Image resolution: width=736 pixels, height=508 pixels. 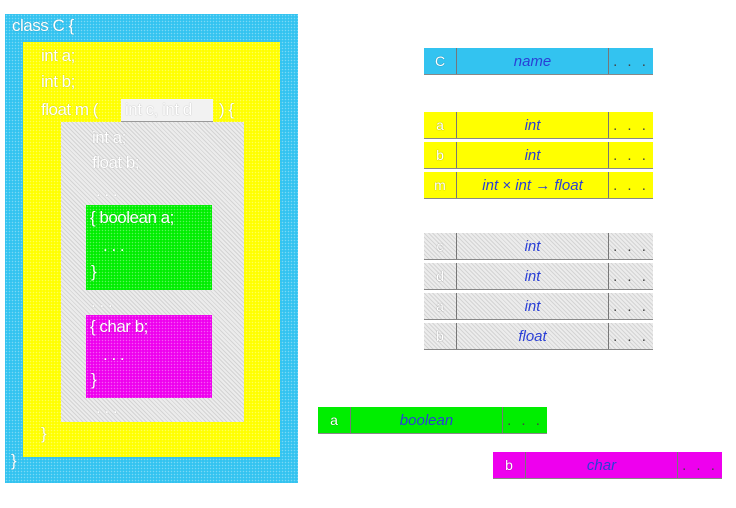 I want to click on block1-dots: . . ., so click(x=114, y=245).